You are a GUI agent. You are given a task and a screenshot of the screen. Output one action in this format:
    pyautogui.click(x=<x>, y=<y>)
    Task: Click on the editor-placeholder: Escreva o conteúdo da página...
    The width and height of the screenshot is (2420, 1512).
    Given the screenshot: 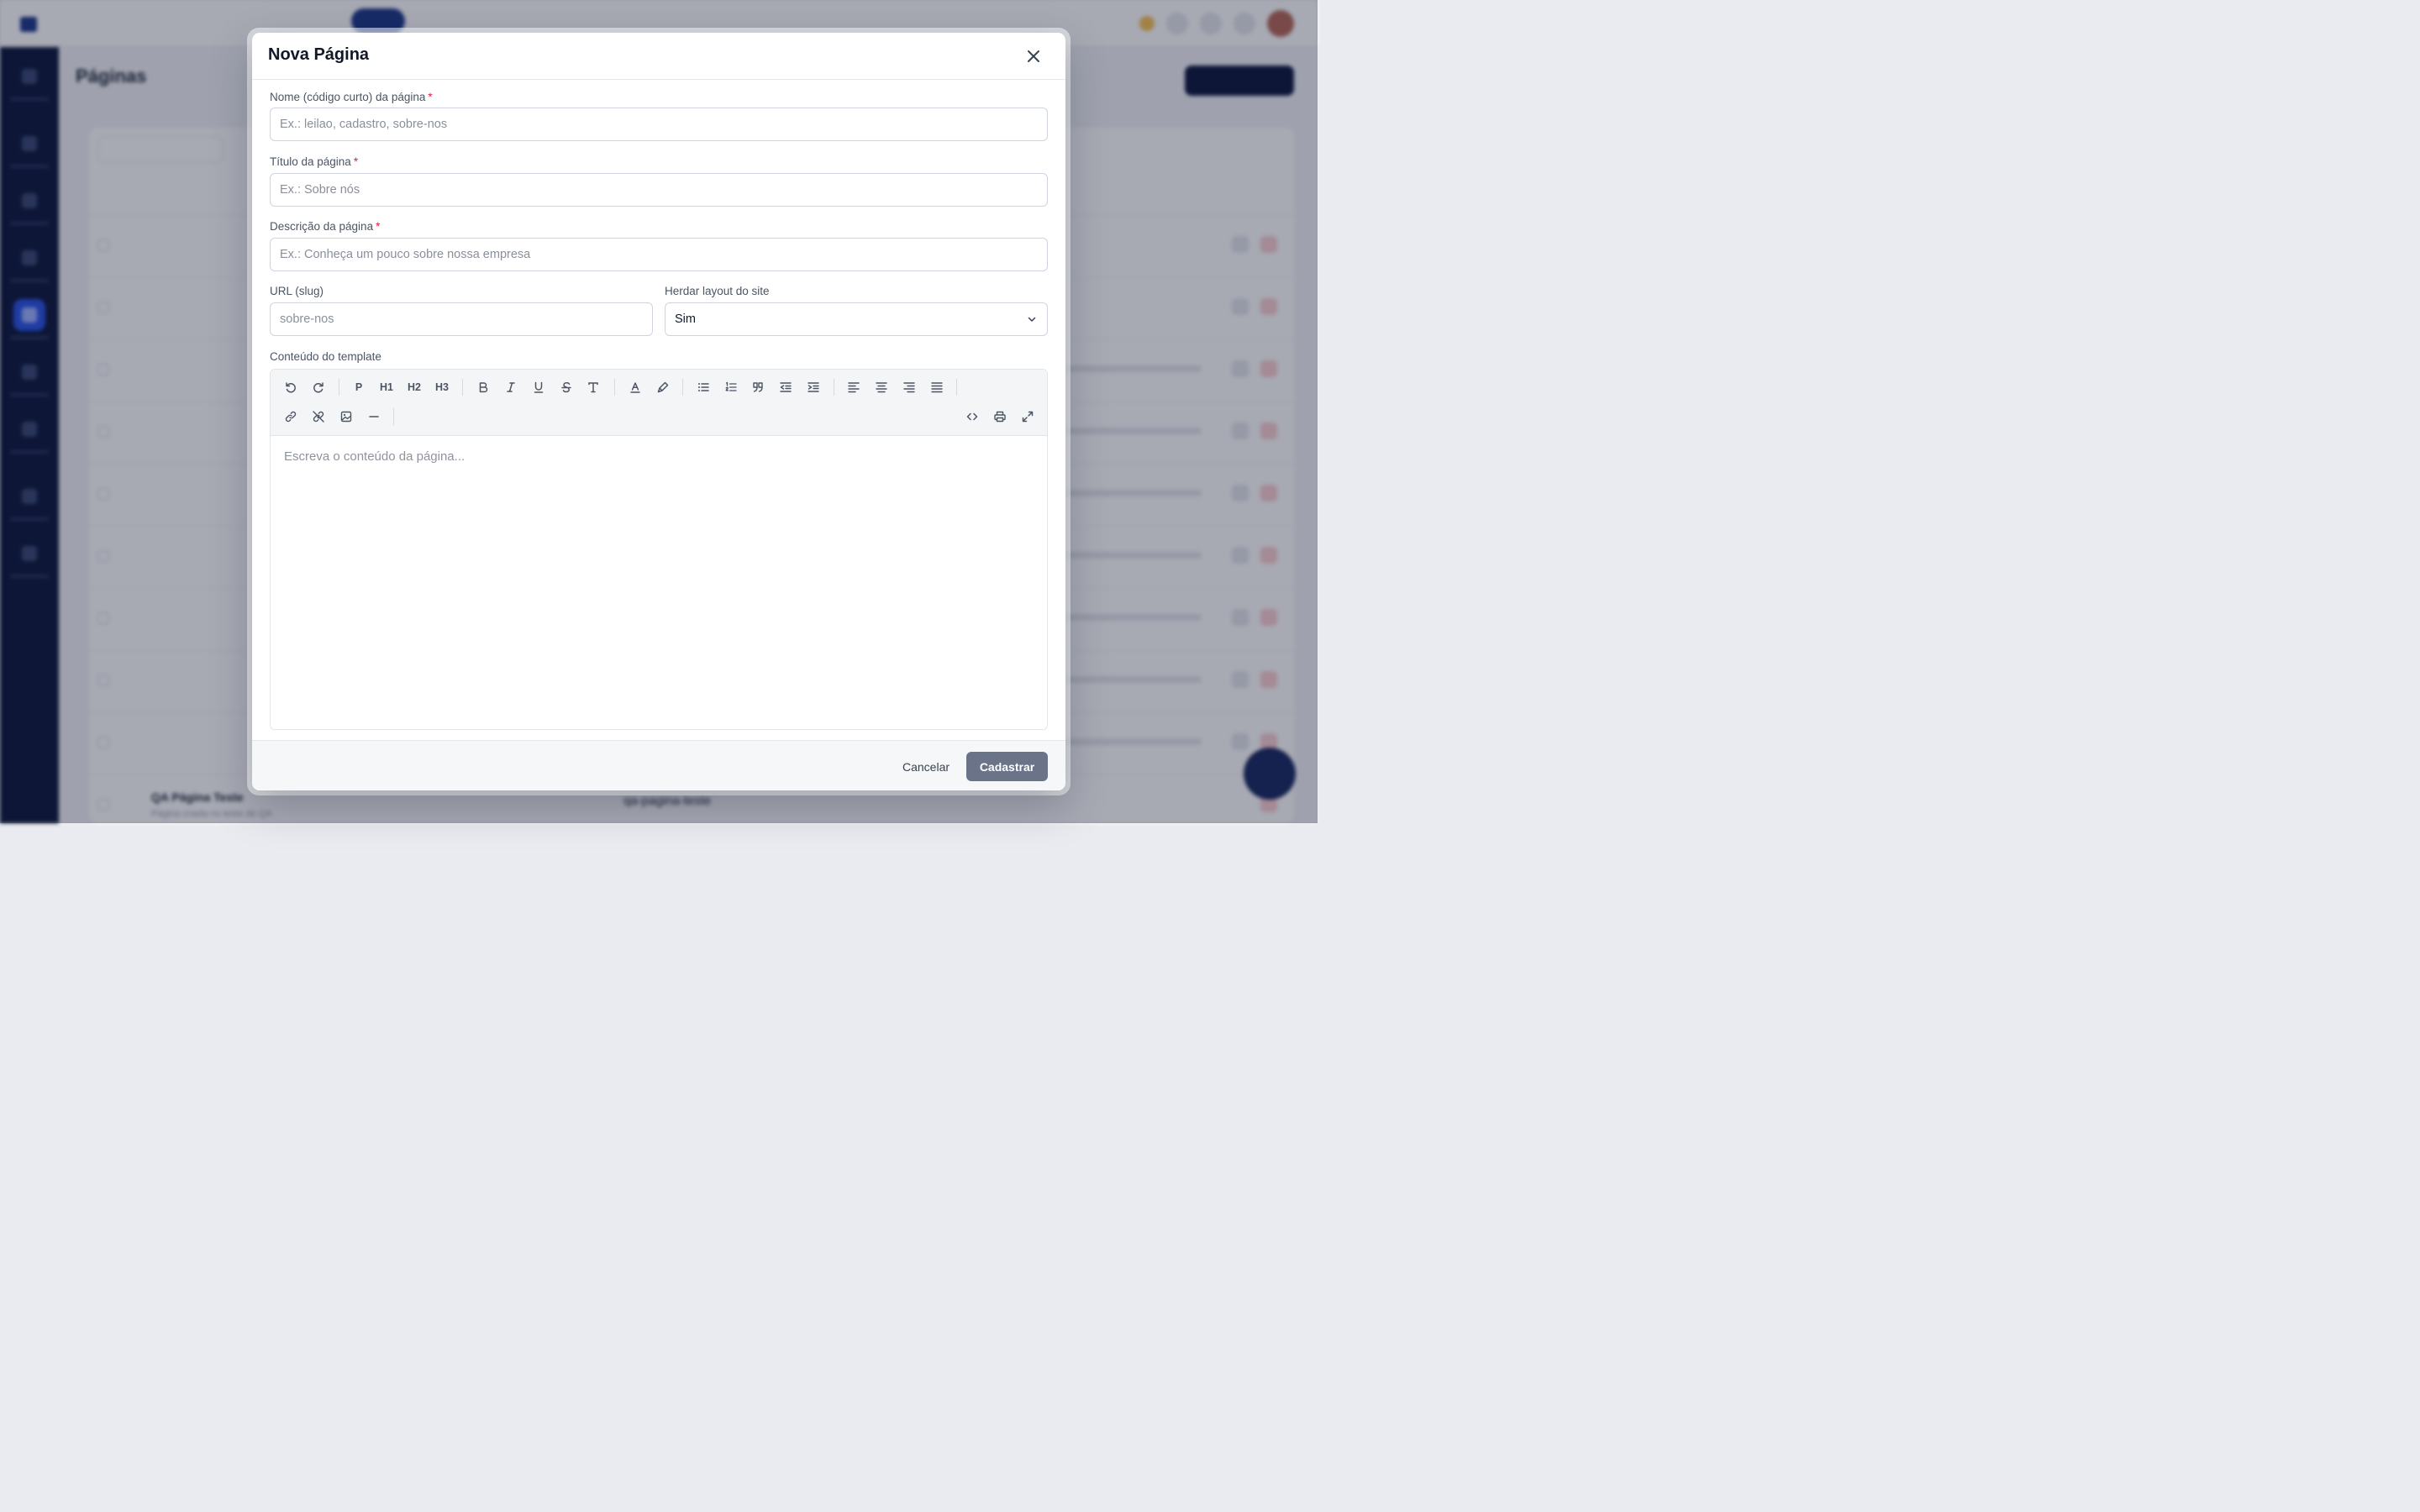 What is the action you would take?
    pyautogui.click(x=375, y=456)
    